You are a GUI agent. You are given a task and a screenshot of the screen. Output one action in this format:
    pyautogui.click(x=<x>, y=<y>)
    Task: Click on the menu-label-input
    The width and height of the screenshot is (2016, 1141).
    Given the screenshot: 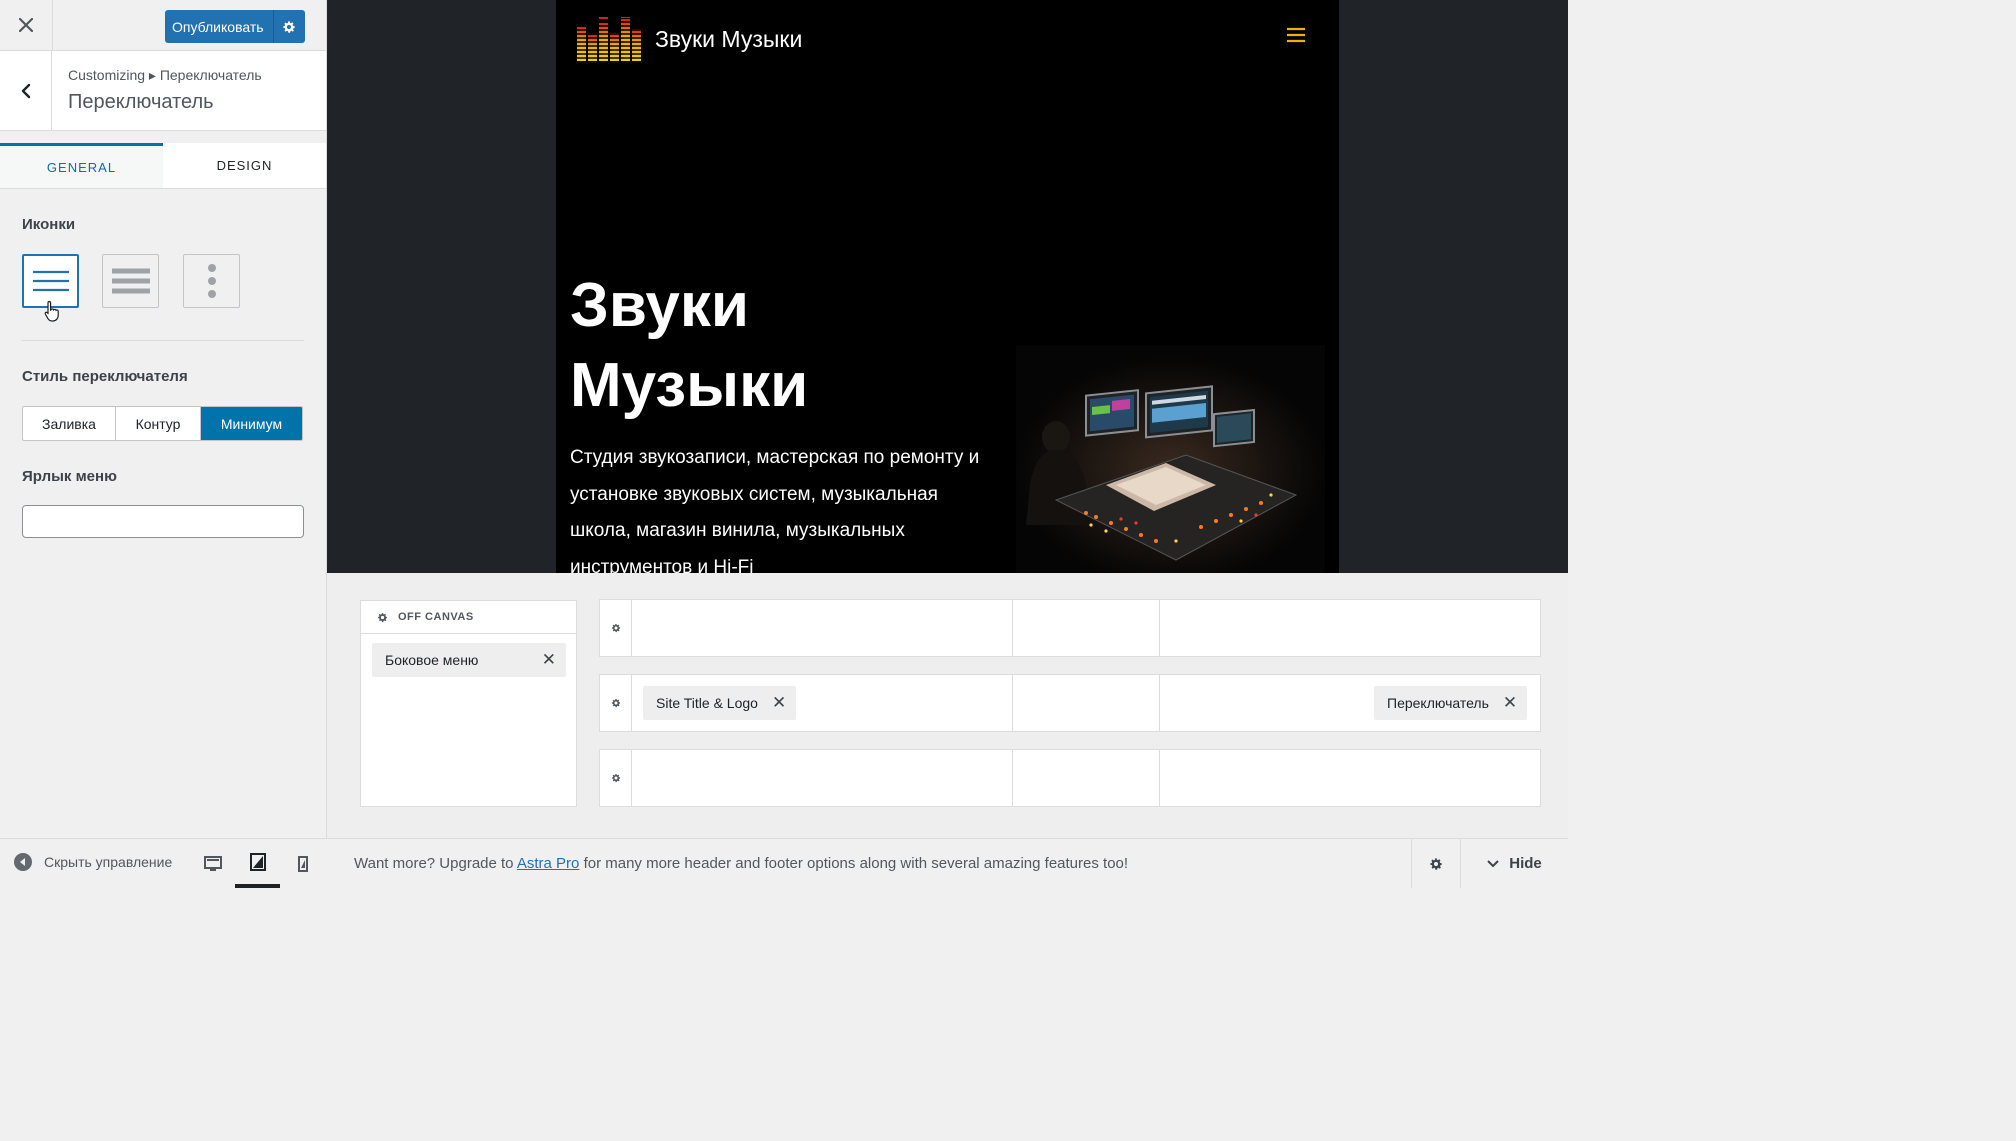 What is the action you would take?
    pyautogui.click(x=163, y=521)
    